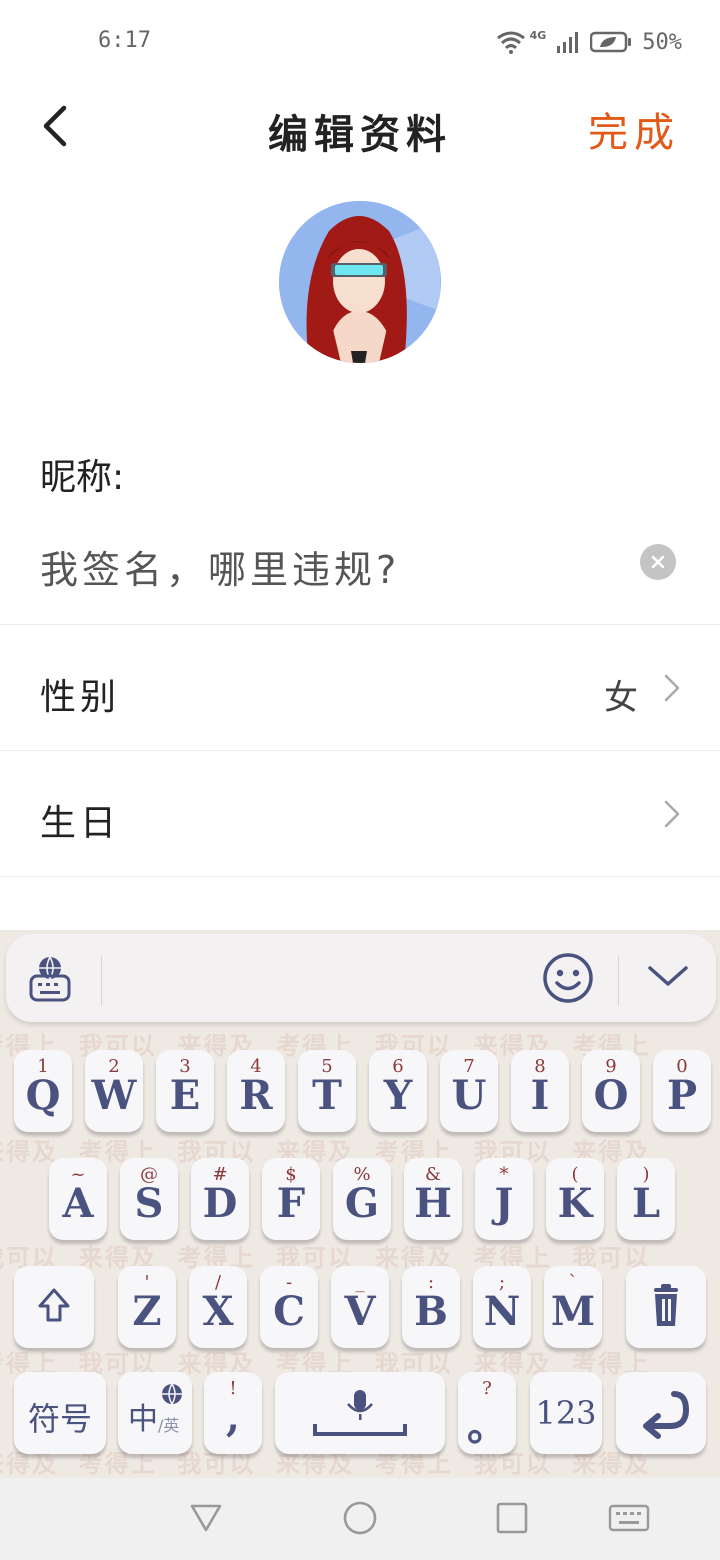 Image resolution: width=720 pixels, height=1560 pixels. What do you see at coordinates (330, 566) in the screenshot?
I see `nickname-input` at bounding box center [330, 566].